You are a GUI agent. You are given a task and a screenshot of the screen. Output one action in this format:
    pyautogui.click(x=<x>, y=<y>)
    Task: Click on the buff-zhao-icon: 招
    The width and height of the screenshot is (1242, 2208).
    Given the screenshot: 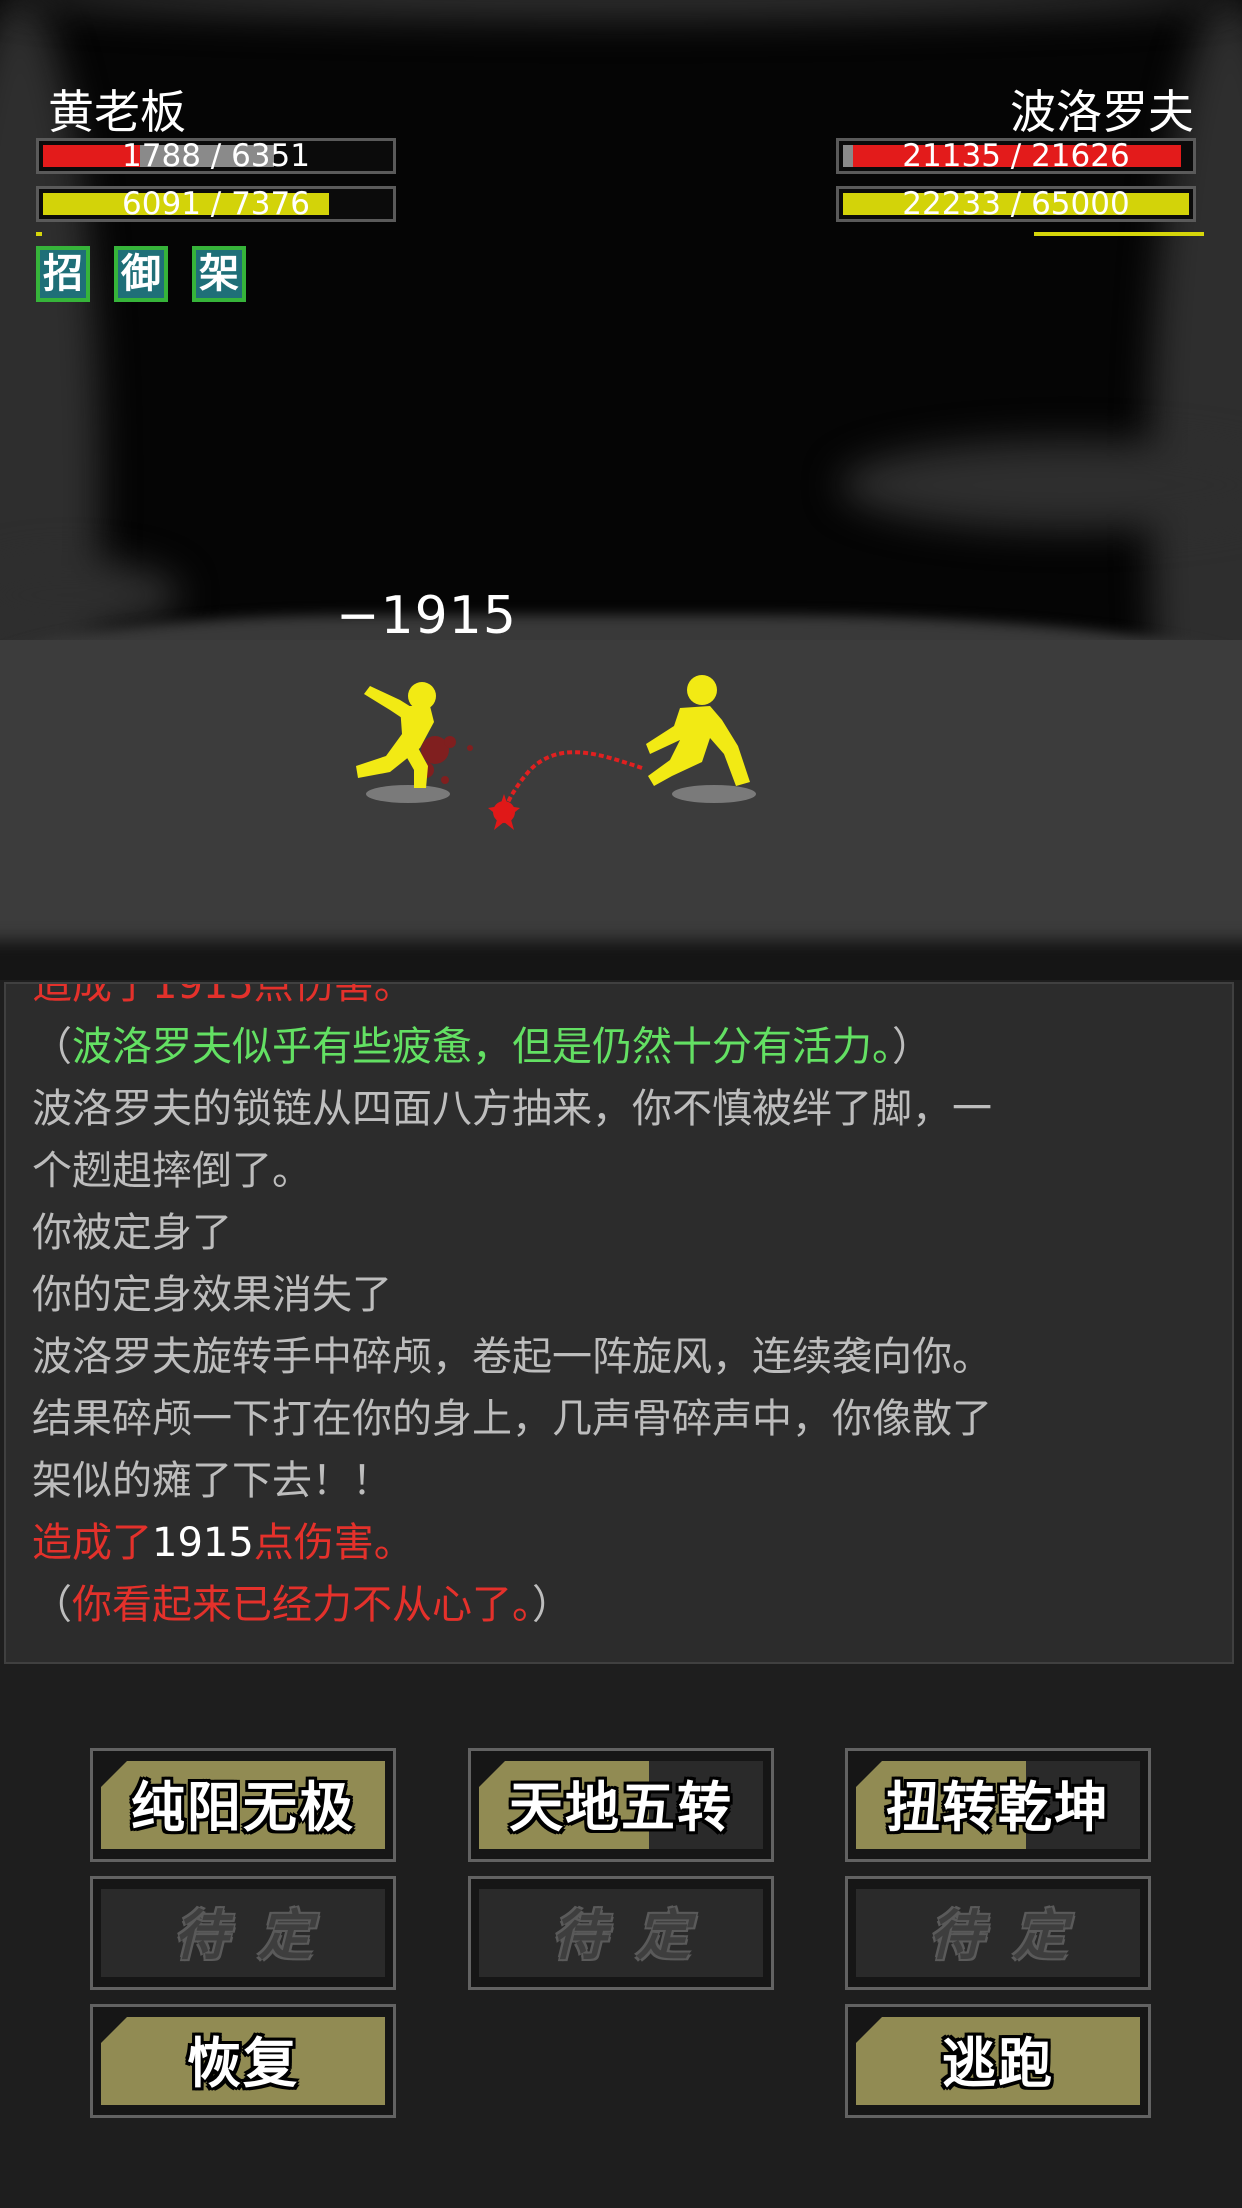 What is the action you would take?
    pyautogui.click(x=63, y=274)
    